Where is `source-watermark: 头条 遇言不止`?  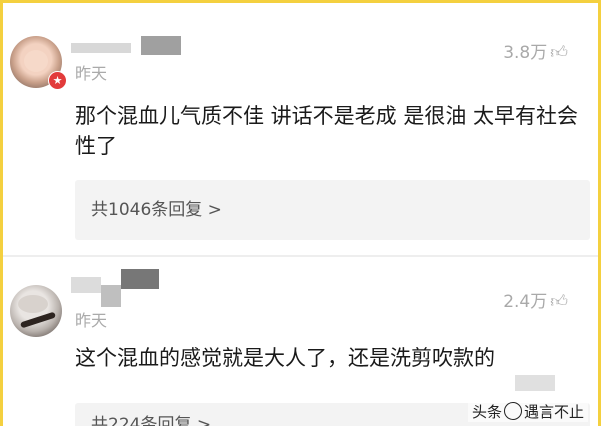 source-watermark: 头条 遇言不止 is located at coordinates (527, 411).